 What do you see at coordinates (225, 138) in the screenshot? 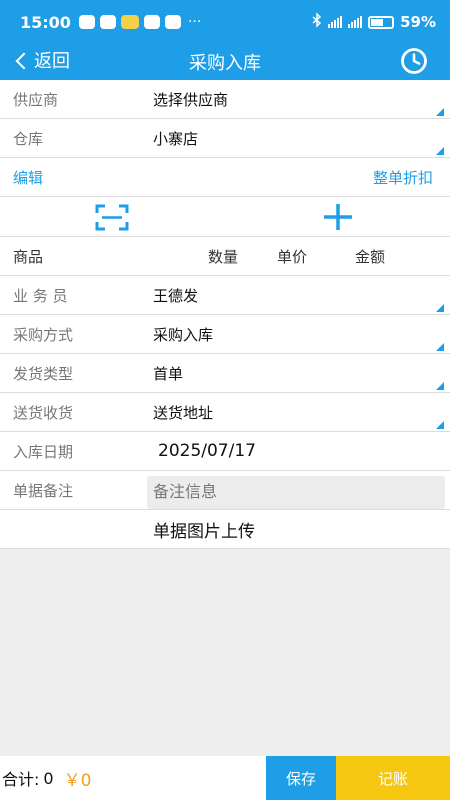
I see `warehouse-row: 仓库 小寨店` at bounding box center [225, 138].